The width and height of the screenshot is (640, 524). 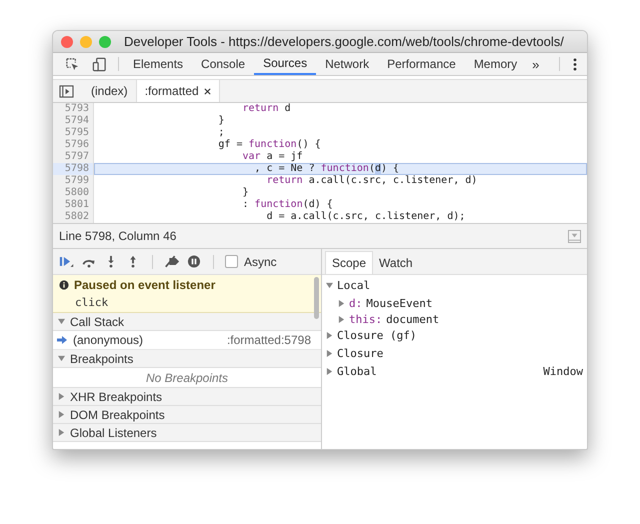 What do you see at coordinates (454, 285) in the screenshot?
I see `scope-item: Local` at bounding box center [454, 285].